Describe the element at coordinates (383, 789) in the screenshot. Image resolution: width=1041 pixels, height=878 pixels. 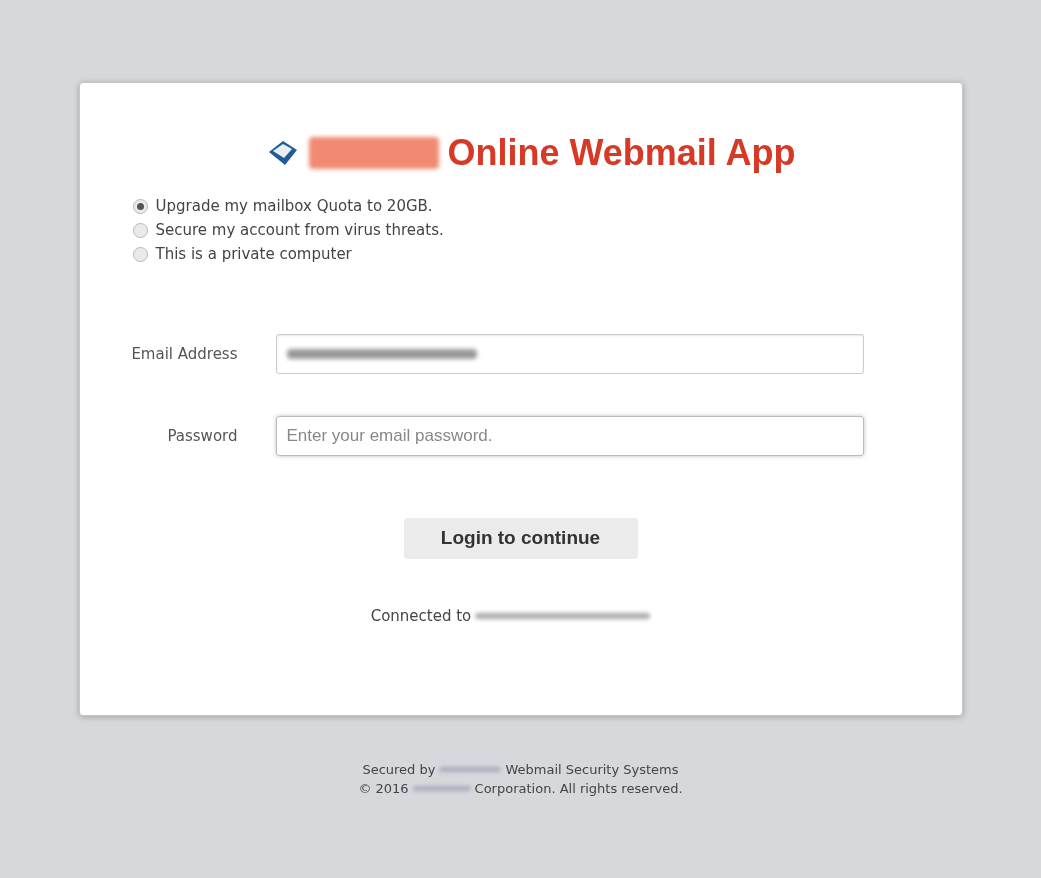
I see `footer-text: © 2016` at that location.